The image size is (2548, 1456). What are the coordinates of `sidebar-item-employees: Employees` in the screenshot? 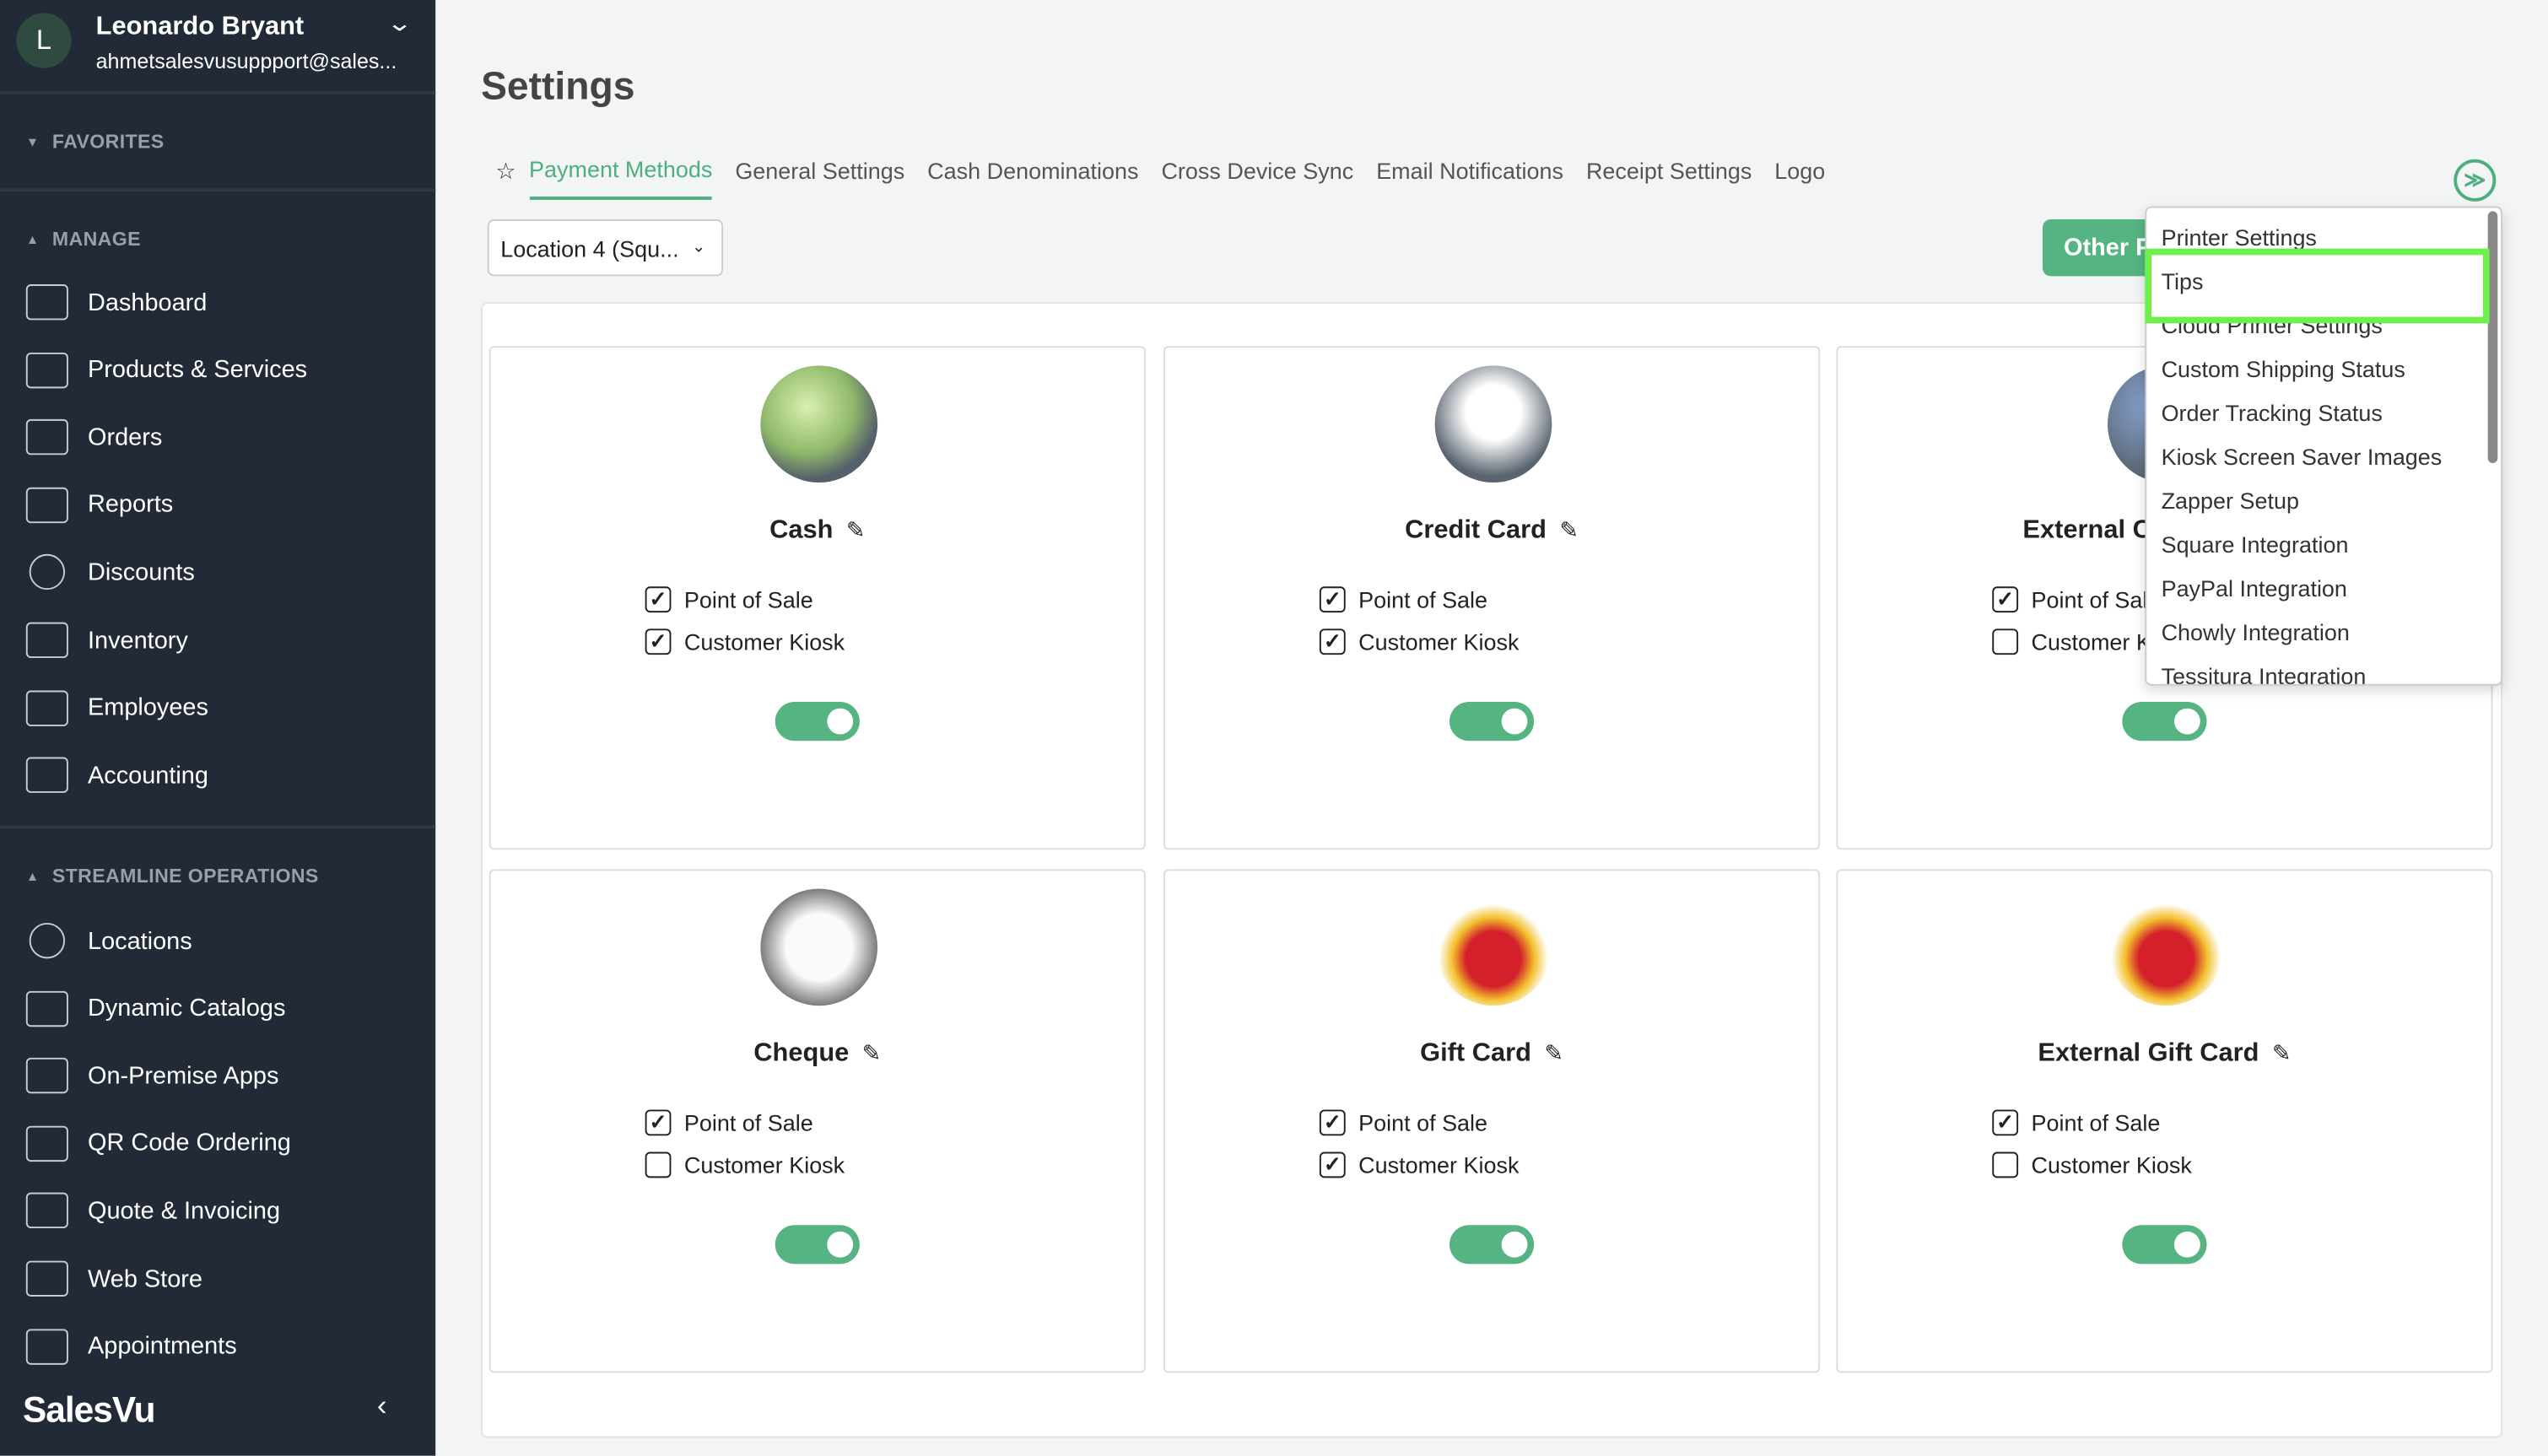 It's located at (217, 707).